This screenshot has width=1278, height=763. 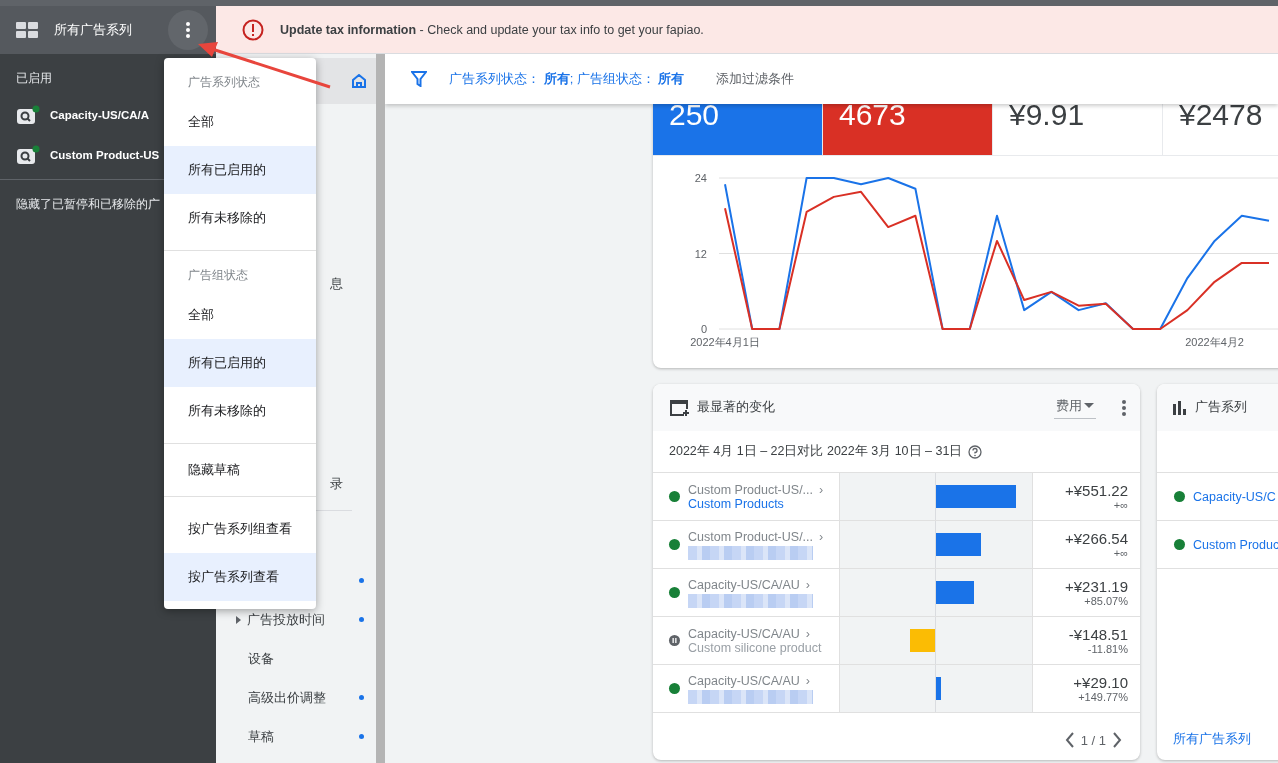 I want to click on section-label: 已启用, so click(x=34, y=78).